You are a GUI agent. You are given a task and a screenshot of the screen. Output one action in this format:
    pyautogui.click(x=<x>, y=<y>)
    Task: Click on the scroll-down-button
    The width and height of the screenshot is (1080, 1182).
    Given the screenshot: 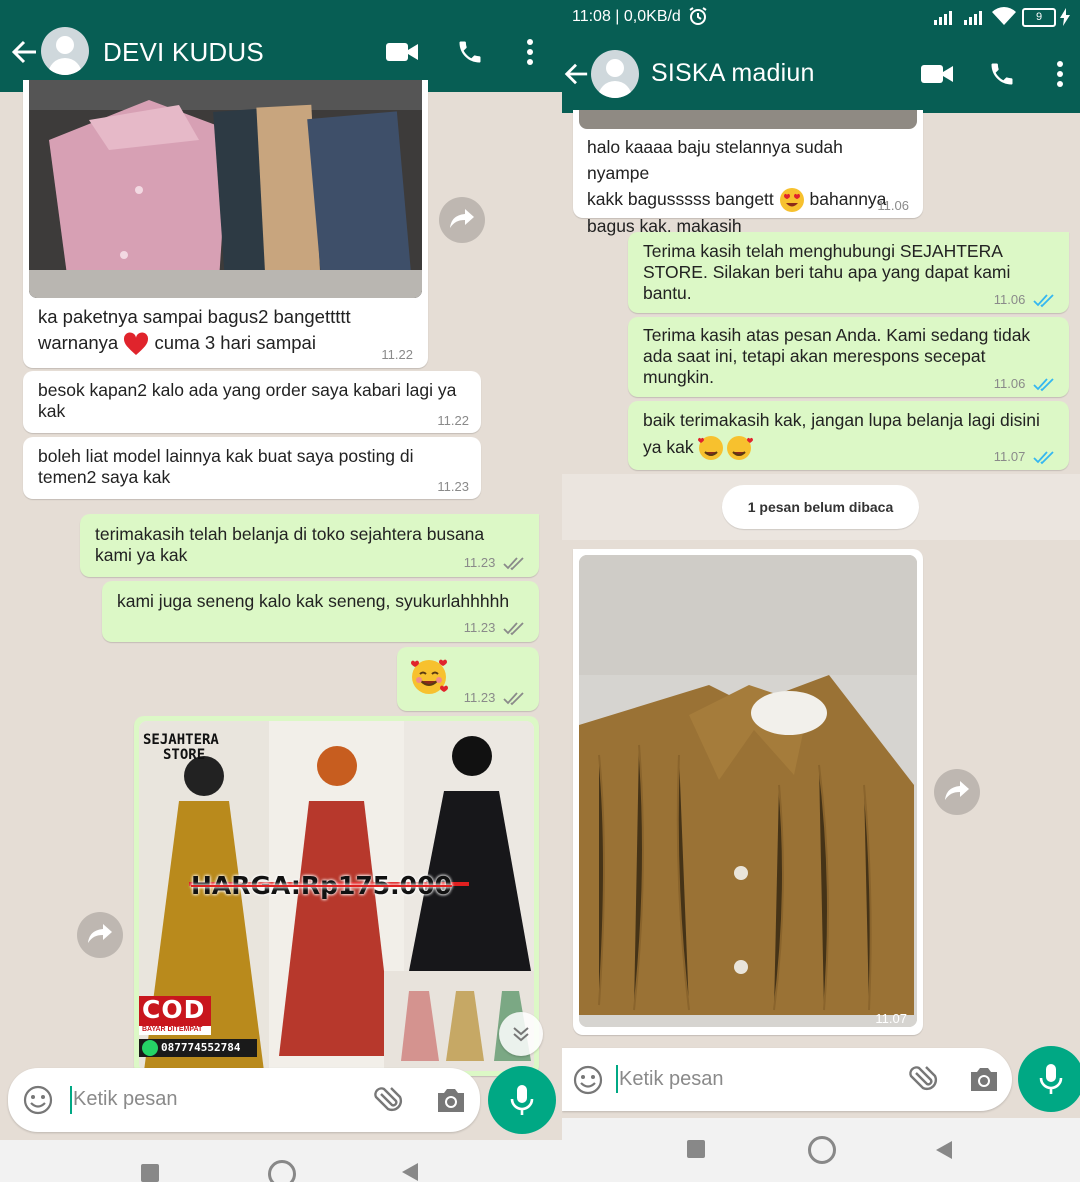 What is the action you would take?
    pyautogui.click(x=521, y=1034)
    